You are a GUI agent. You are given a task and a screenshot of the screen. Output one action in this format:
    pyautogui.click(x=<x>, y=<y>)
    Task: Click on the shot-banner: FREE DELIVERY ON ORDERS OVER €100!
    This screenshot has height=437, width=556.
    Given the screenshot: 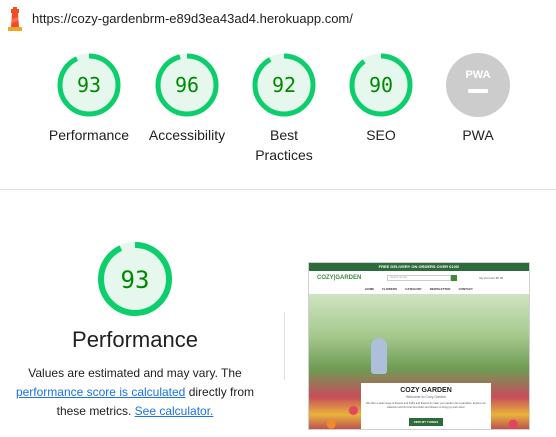 What is the action you would take?
    pyautogui.click(x=419, y=267)
    